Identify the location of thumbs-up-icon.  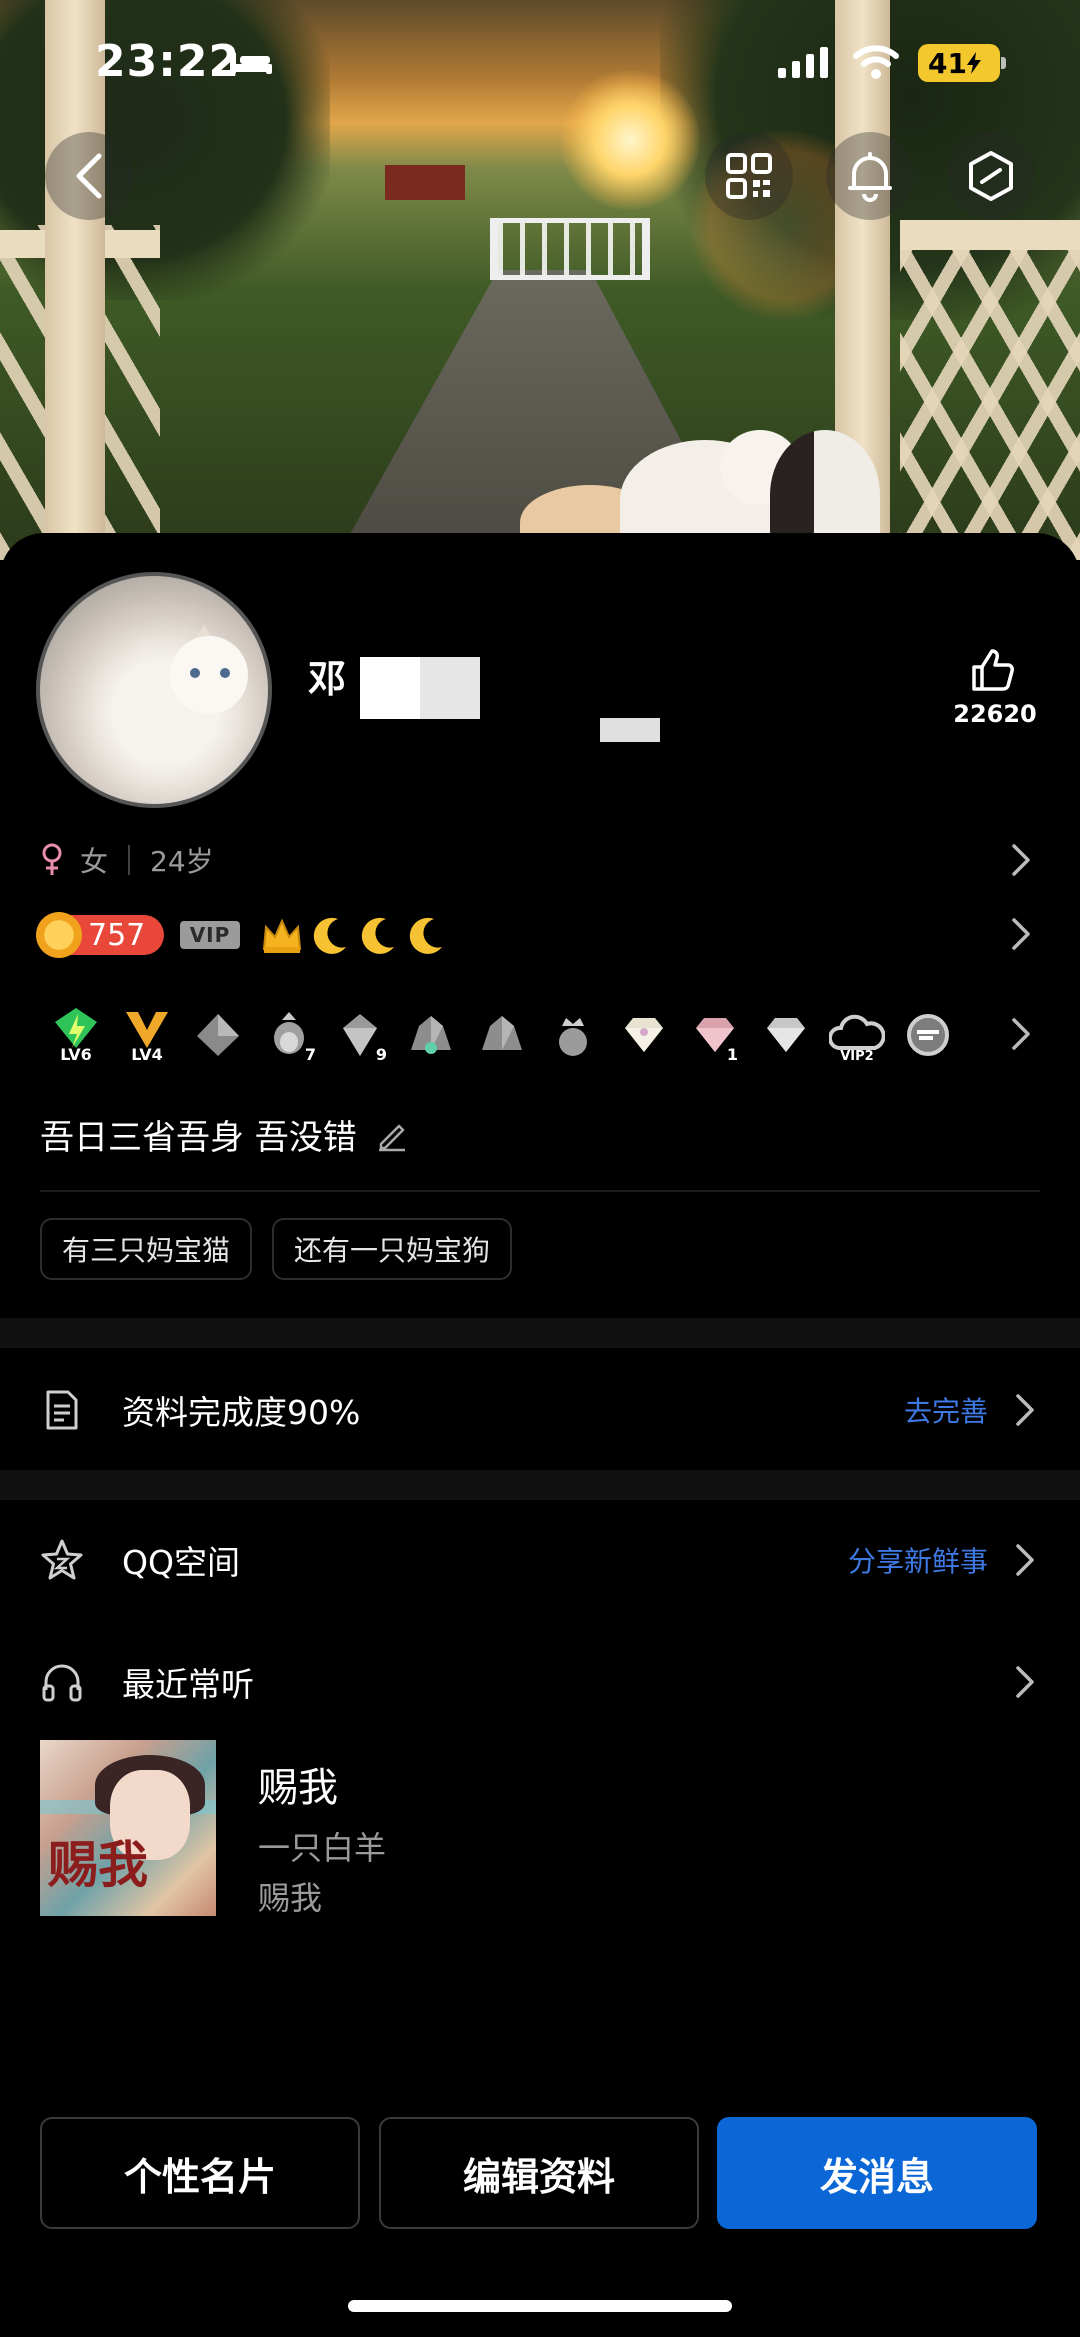
(993, 670).